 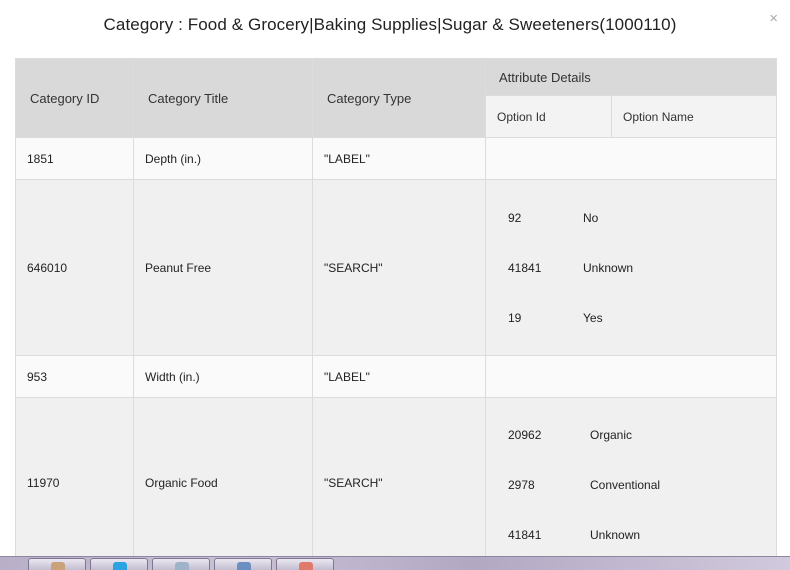 I want to click on taskbar-button-pdf, so click(x=305, y=564).